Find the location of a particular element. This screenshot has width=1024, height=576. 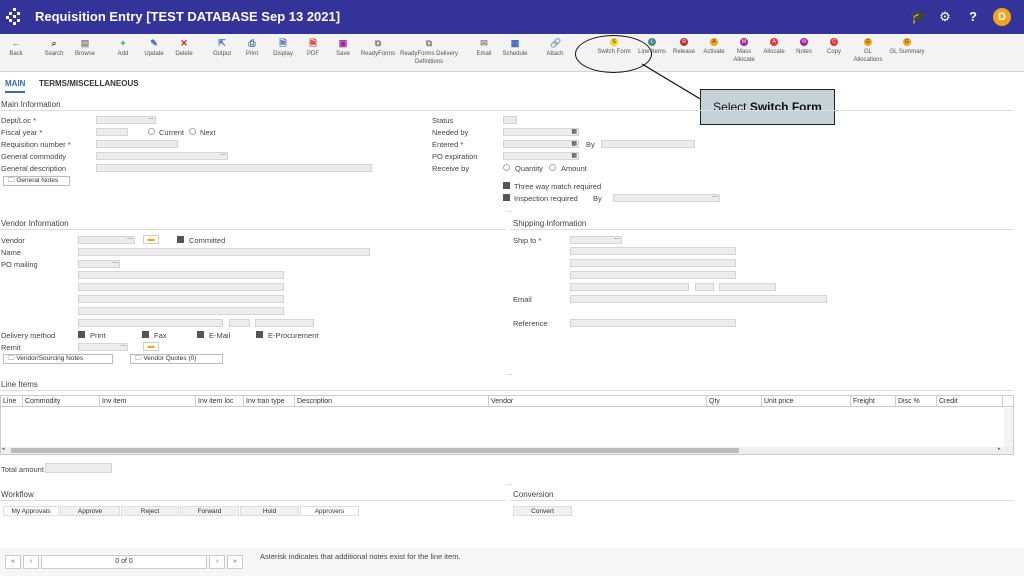

remit-folder-icon: ▬ is located at coordinates (151, 346).